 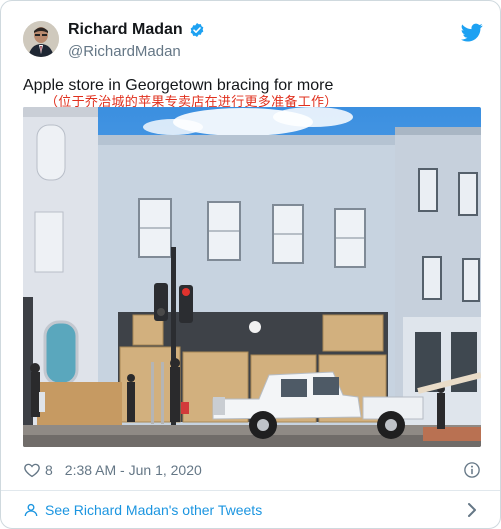 I want to click on tweet-meta: 8 2:38 AM - Jun 1, 2020, so click(x=253, y=470).